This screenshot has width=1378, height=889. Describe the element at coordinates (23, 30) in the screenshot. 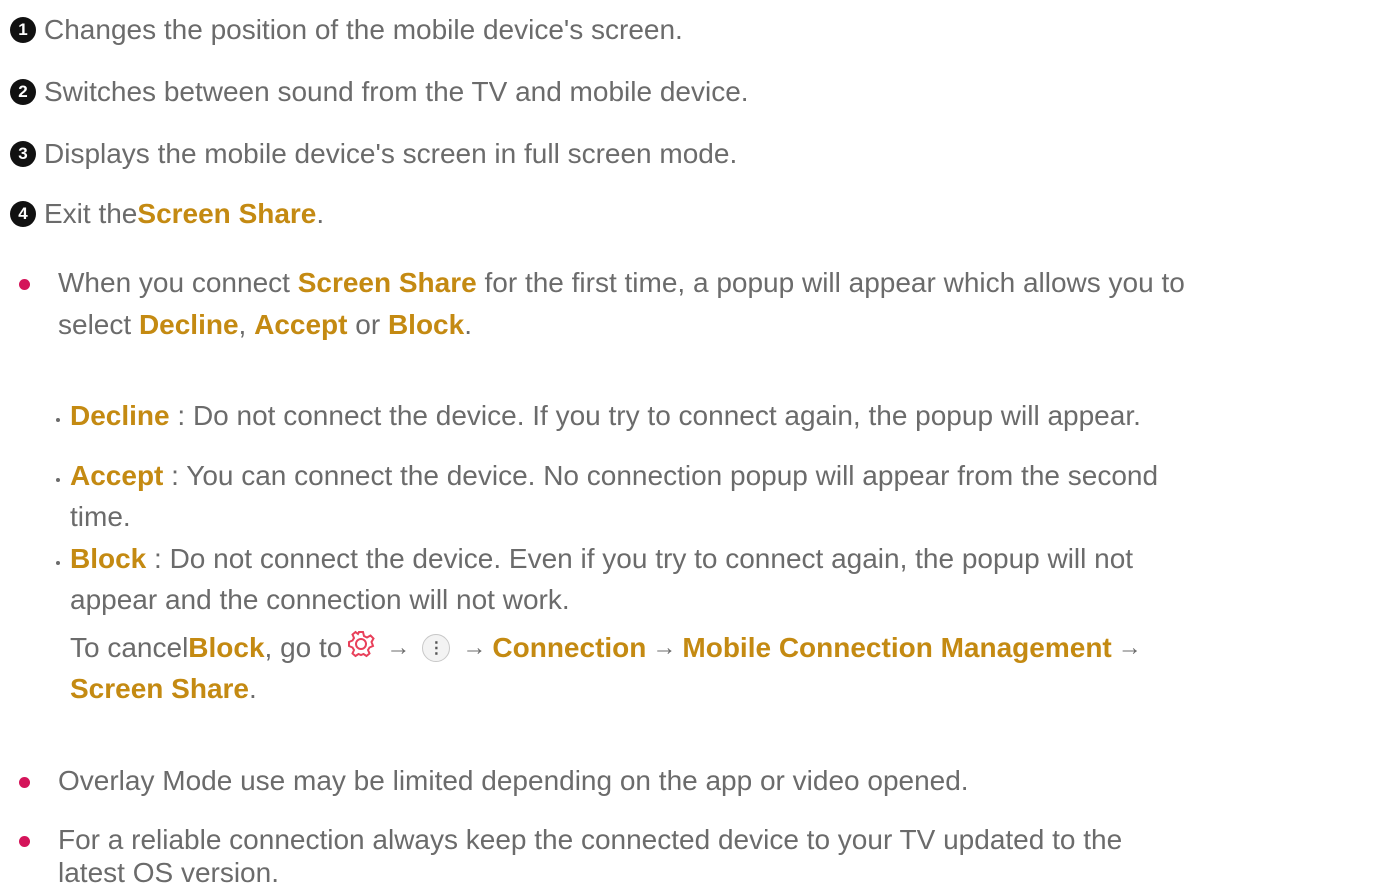

I see `number-badge: 1` at that location.